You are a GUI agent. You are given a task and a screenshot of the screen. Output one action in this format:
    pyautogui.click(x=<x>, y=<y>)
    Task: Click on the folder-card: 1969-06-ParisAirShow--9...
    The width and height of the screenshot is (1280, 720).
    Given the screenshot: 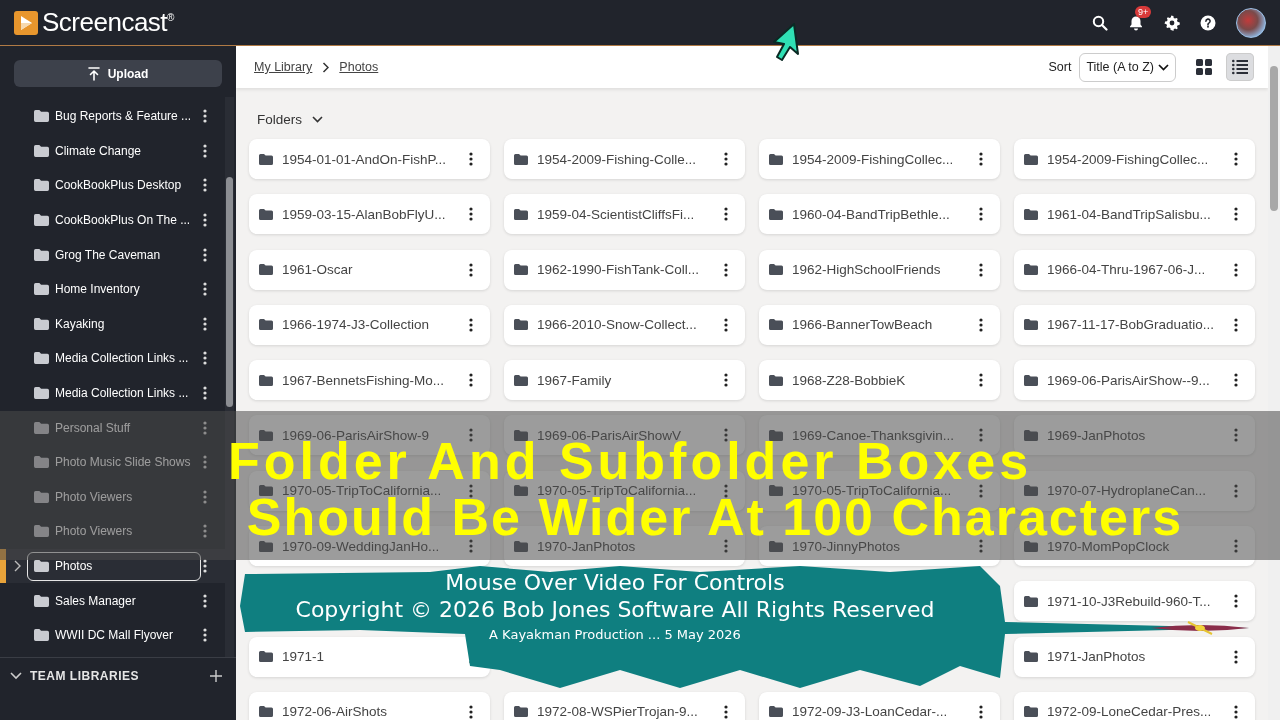 What is the action you would take?
    pyautogui.click(x=1134, y=380)
    